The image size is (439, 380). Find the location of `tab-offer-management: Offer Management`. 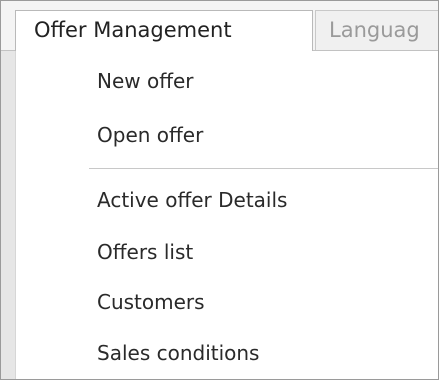

tab-offer-management: Offer Management is located at coordinates (164, 30).